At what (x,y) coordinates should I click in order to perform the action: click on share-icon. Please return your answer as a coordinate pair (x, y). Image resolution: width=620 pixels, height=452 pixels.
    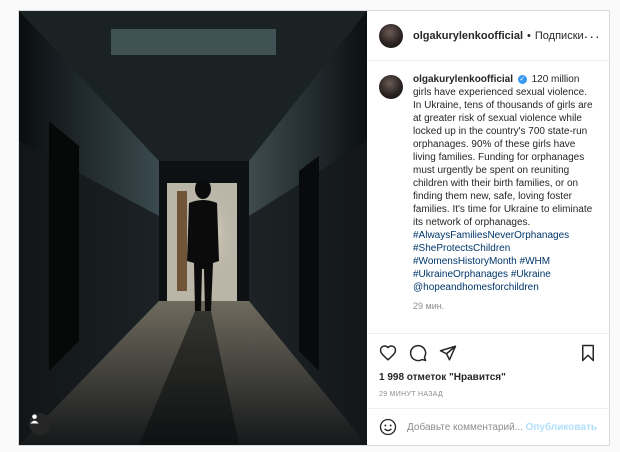
    Looking at the image, I should click on (448, 353).